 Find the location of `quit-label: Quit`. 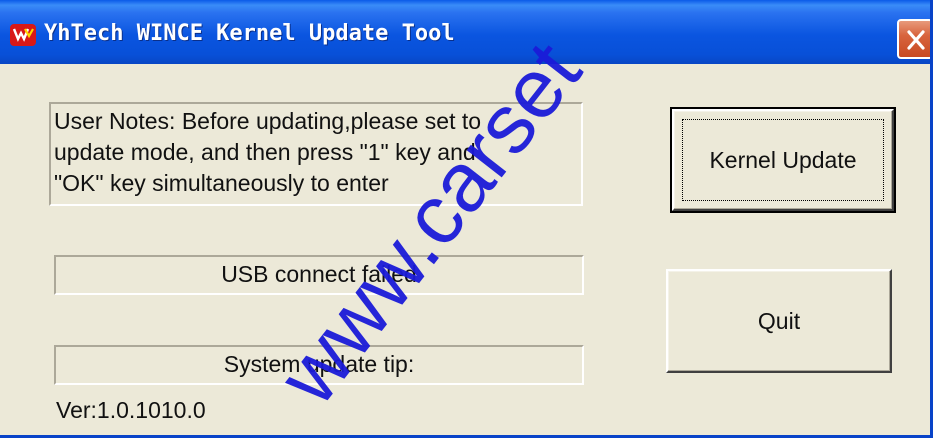

quit-label: Quit is located at coordinates (779, 321).